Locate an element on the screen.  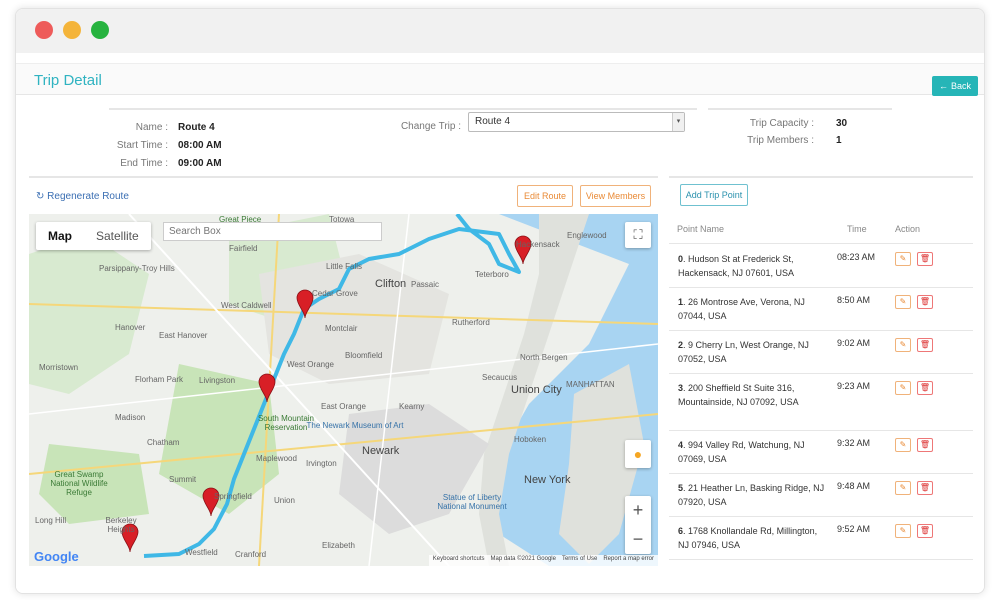
map-label: Rutherford is located at coordinates (471, 322).